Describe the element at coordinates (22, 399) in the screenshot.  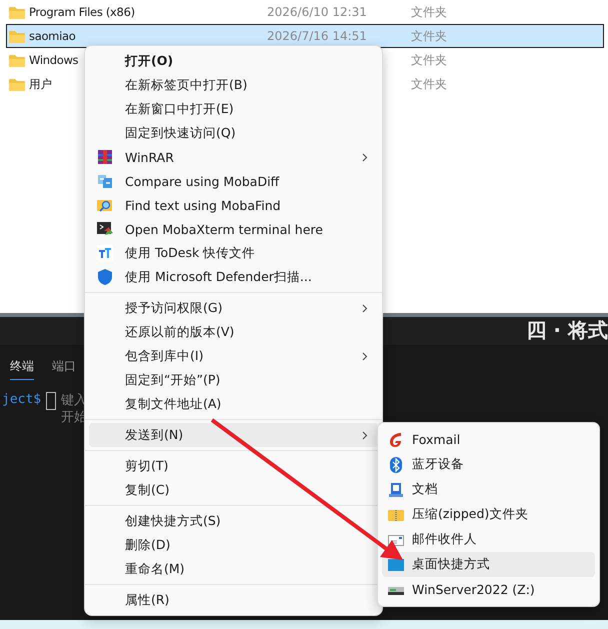
I see `shell-prompt: ject$` at that location.